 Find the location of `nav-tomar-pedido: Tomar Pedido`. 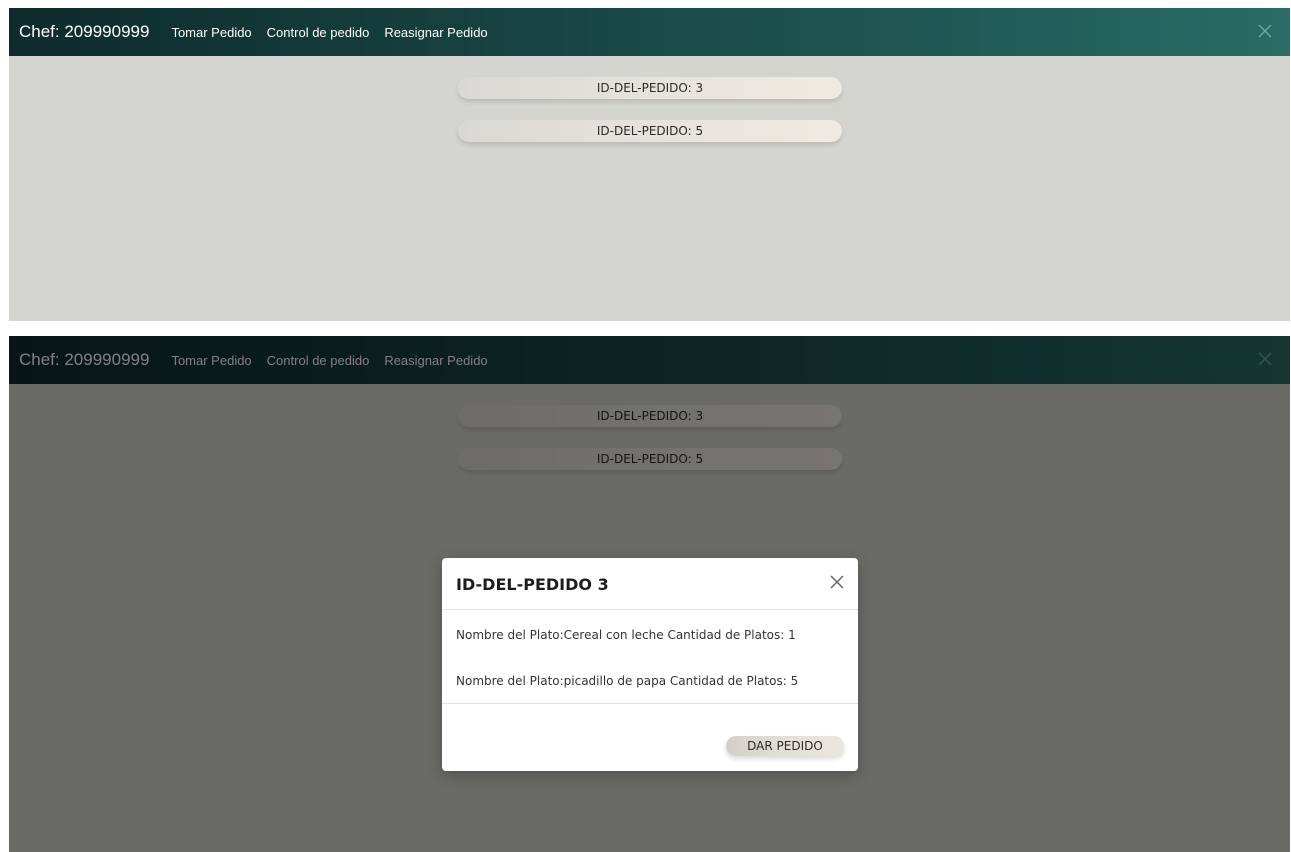

nav-tomar-pedido: Tomar Pedido is located at coordinates (211, 32).